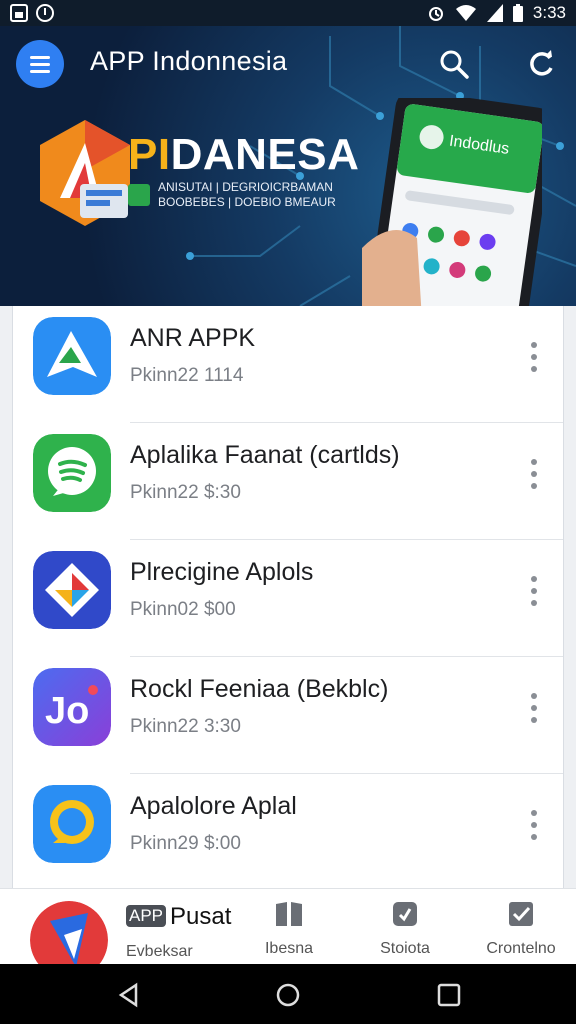 Image resolution: width=576 pixels, height=1024 pixels. I want to click on book-icon, so click(289, 914).